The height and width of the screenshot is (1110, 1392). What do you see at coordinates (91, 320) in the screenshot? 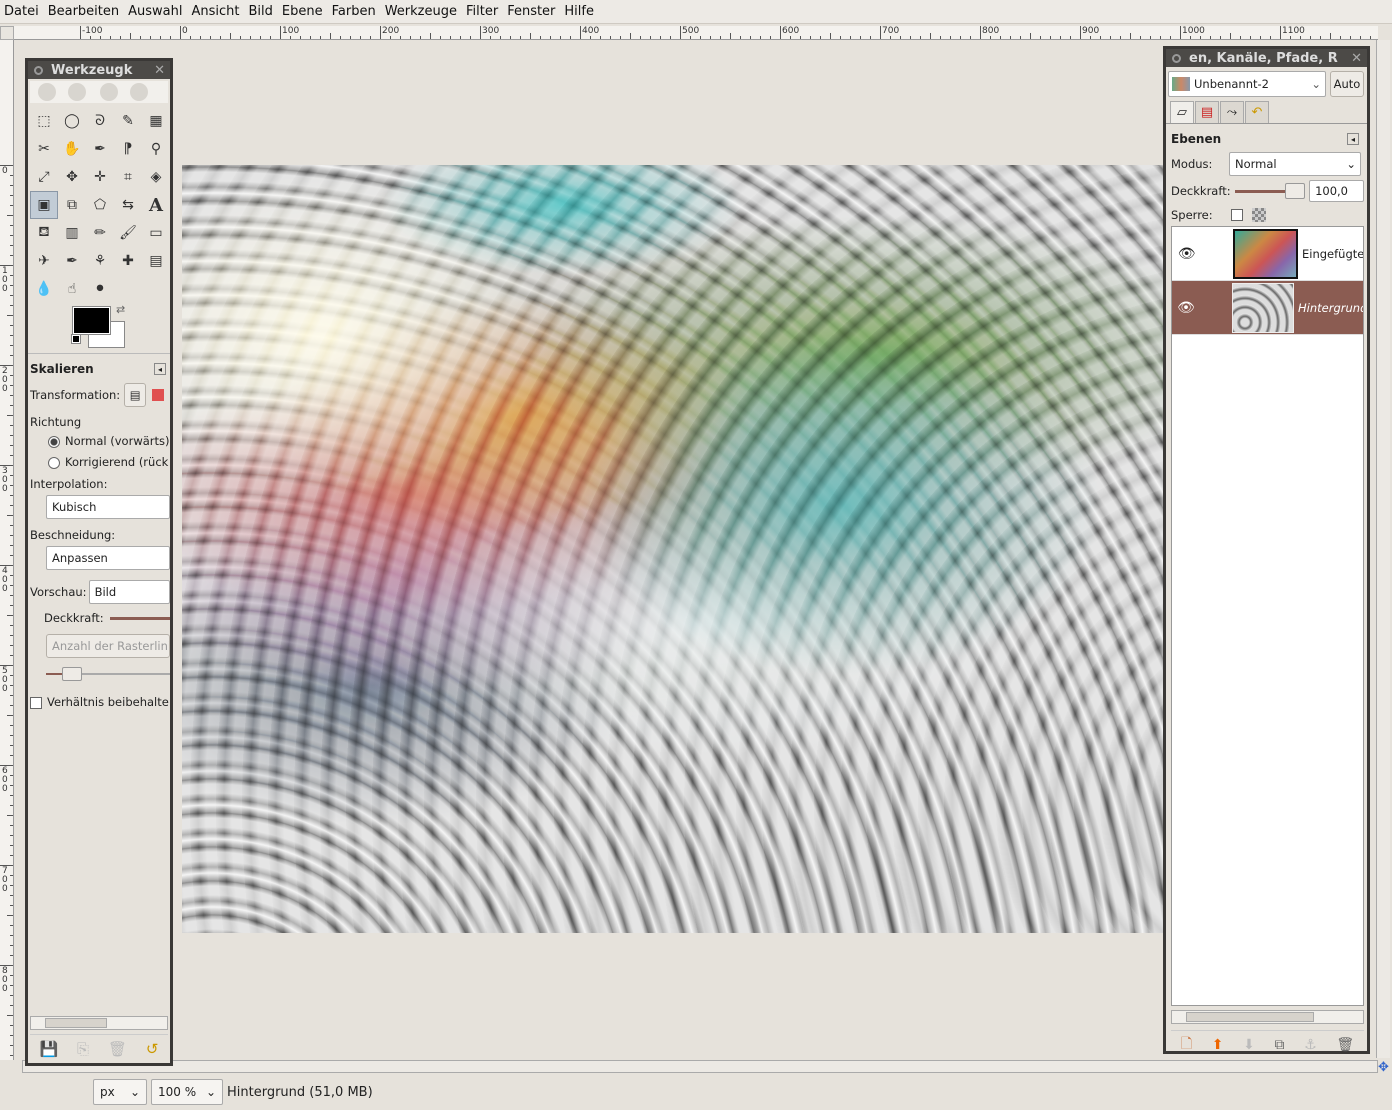
I see `foreground-color-swatch` at bounding box center [91, 320].